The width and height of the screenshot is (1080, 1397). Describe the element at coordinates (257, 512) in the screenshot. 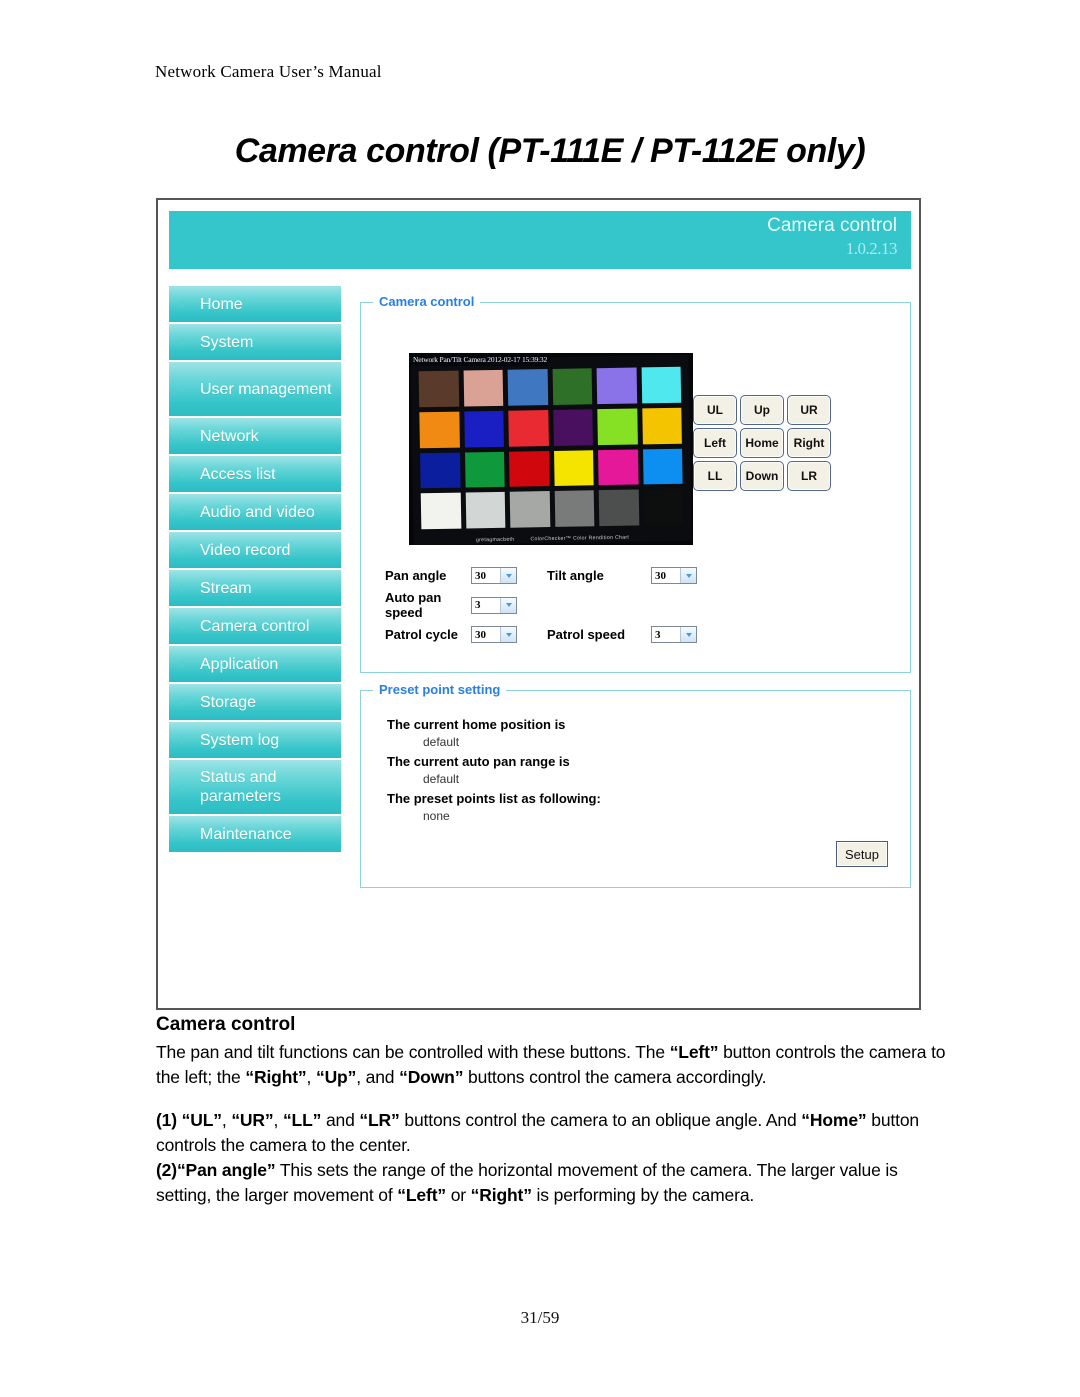

I see `sidebar-item-label: Audio and video` at that location.